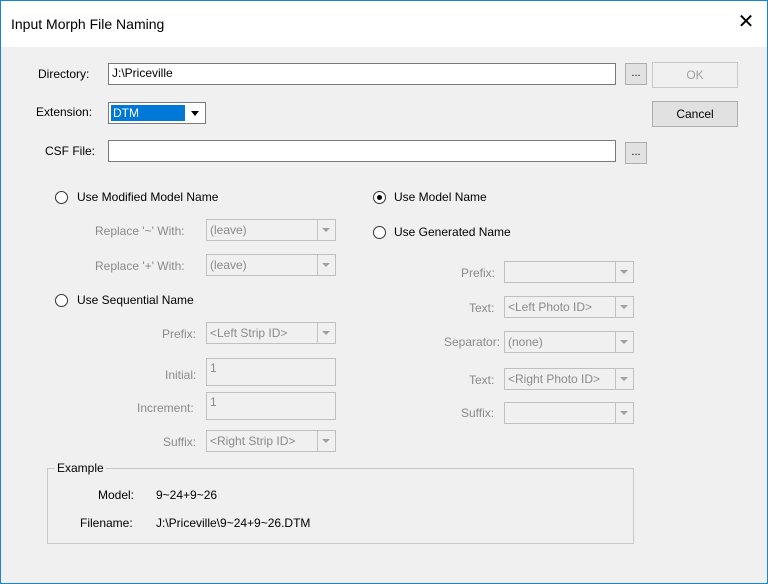  Describe the element at coordinates (478, 413) in the screenshot. I see `generated-suffix-label: Suffix:` at that location.